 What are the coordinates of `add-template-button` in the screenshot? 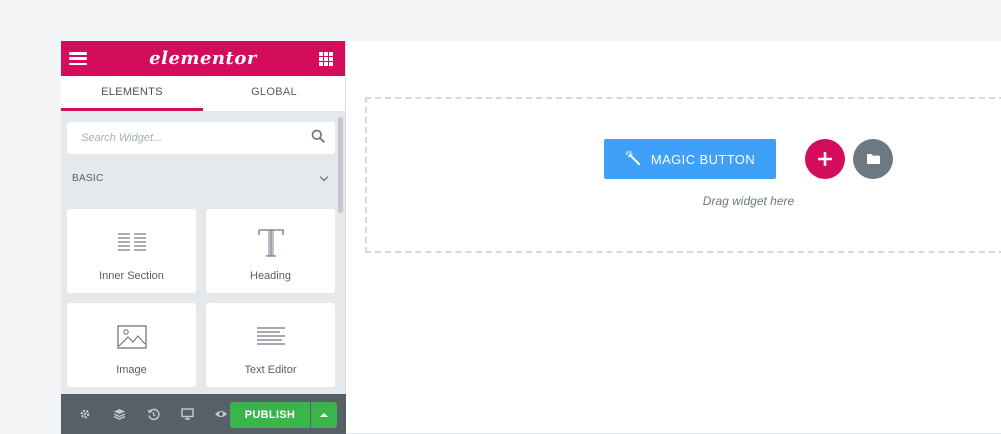 It's located at (873, 159).